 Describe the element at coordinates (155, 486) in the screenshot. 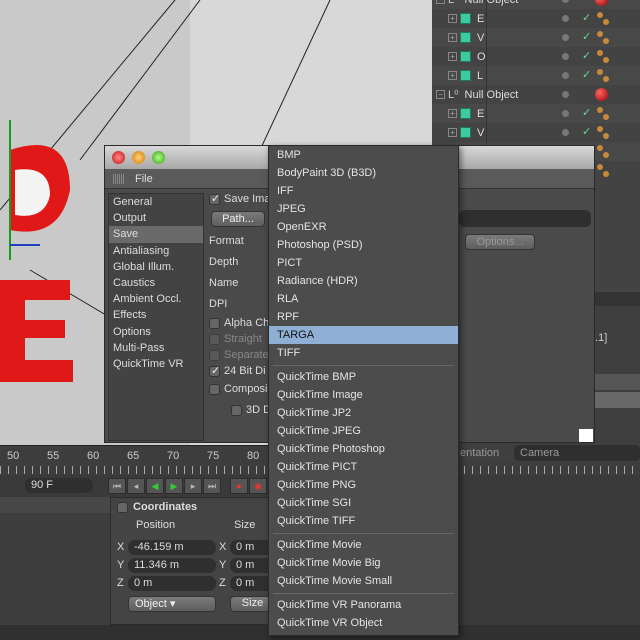

I see `play-backward-icon: ◀` at that location.